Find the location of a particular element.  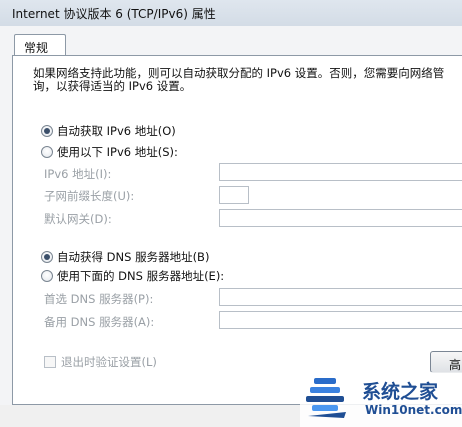

tab-strip: 常规 is located at coordinates (231, 41).